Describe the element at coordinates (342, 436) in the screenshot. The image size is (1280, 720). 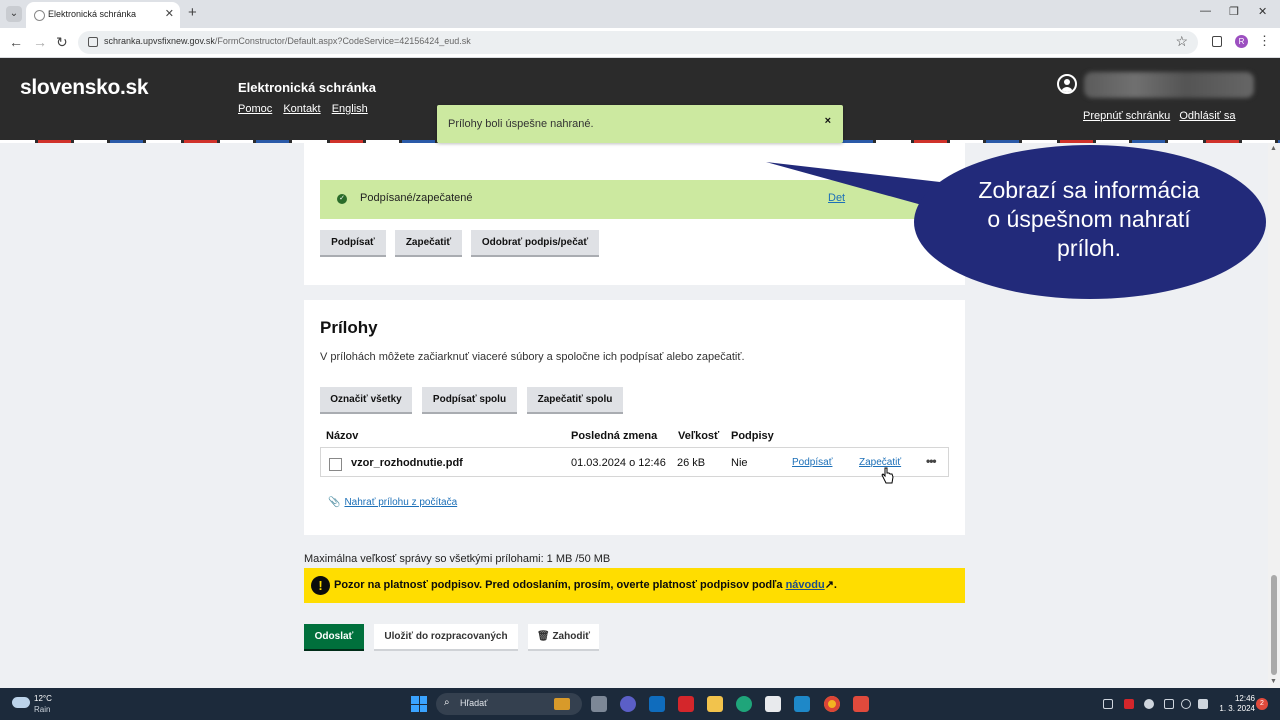
I see `column-name: Názov` at that location.